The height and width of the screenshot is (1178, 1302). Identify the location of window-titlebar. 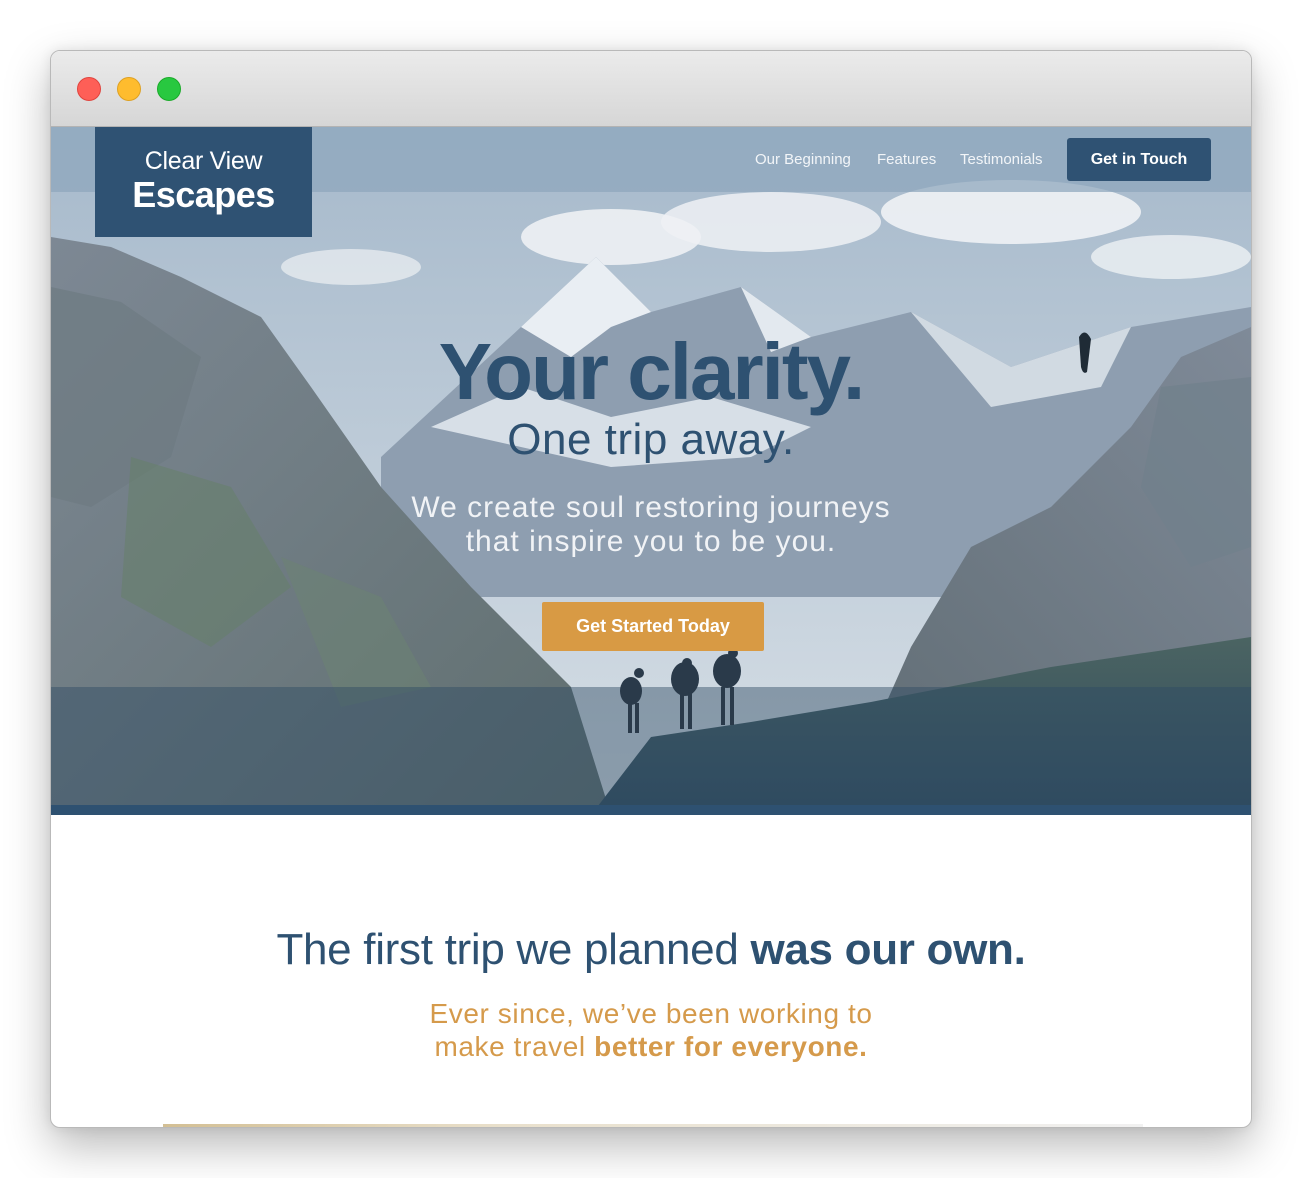
(651, 89).